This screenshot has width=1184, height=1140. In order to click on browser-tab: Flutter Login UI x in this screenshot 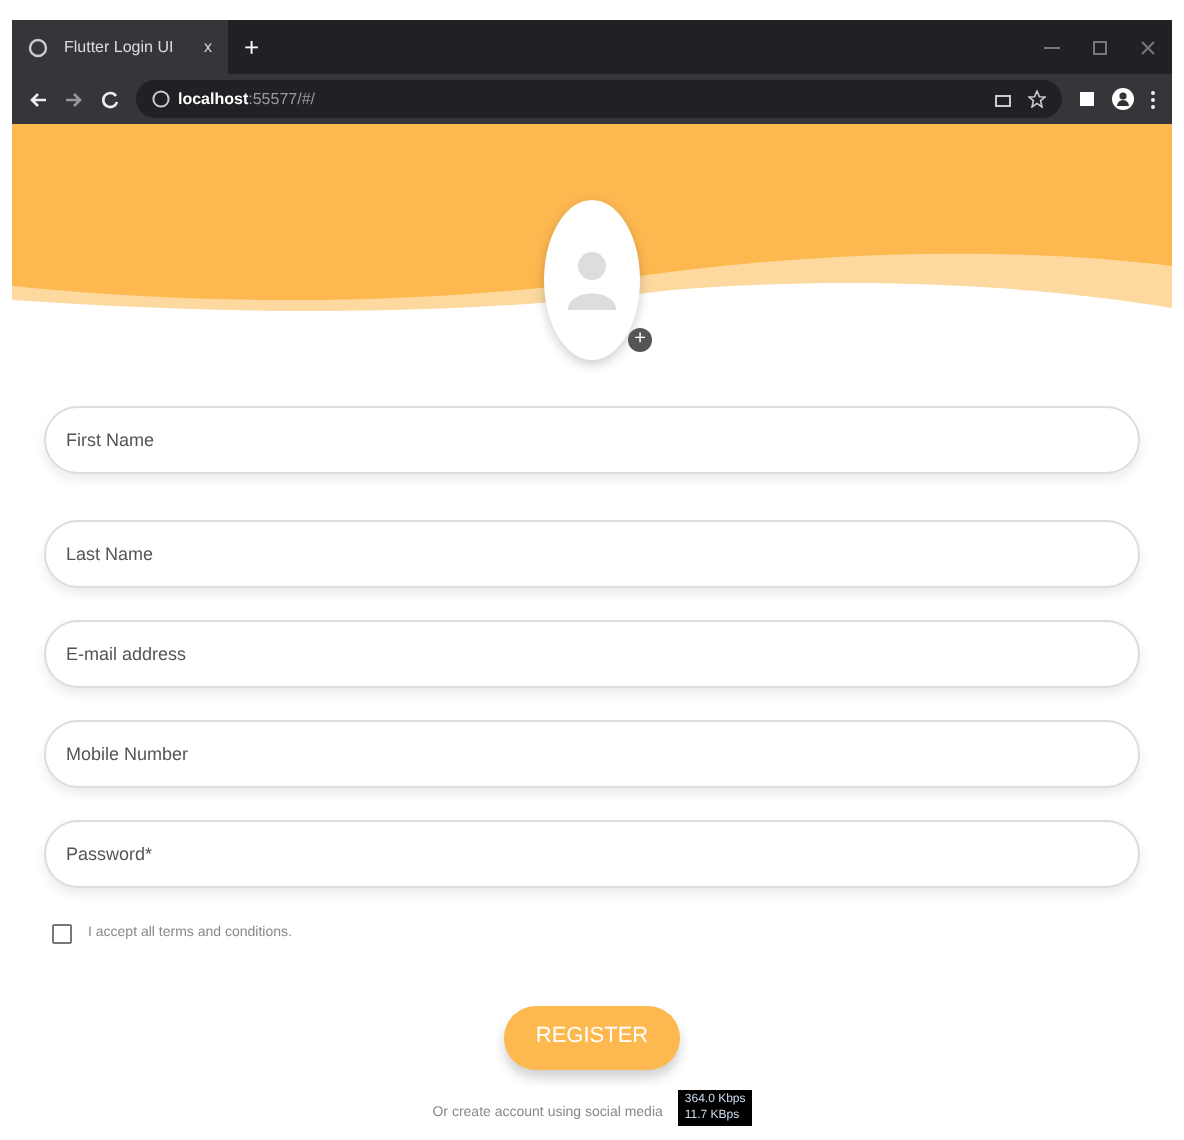, I will do `click(120, 47)`.